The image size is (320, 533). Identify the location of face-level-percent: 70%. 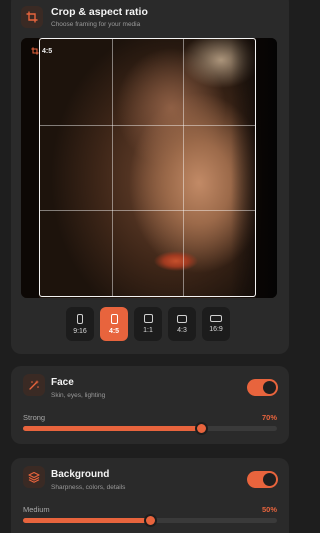
(269, 417).